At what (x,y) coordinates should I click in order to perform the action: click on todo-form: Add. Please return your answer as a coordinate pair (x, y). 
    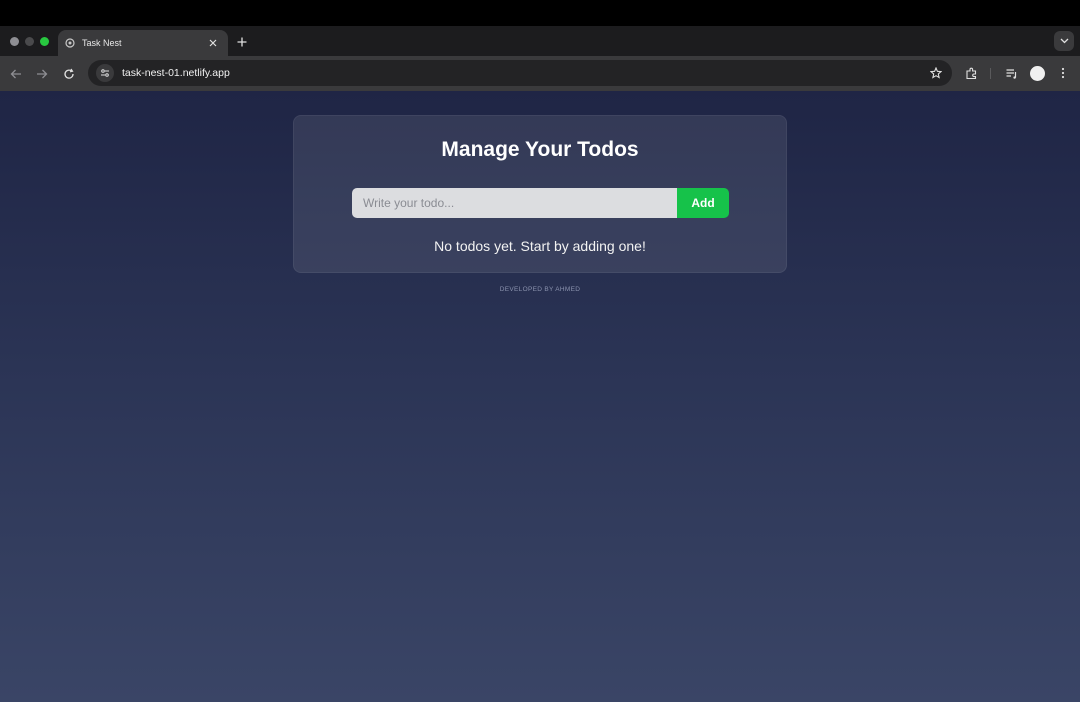
    Looking at the image, I should click on (540, 203).